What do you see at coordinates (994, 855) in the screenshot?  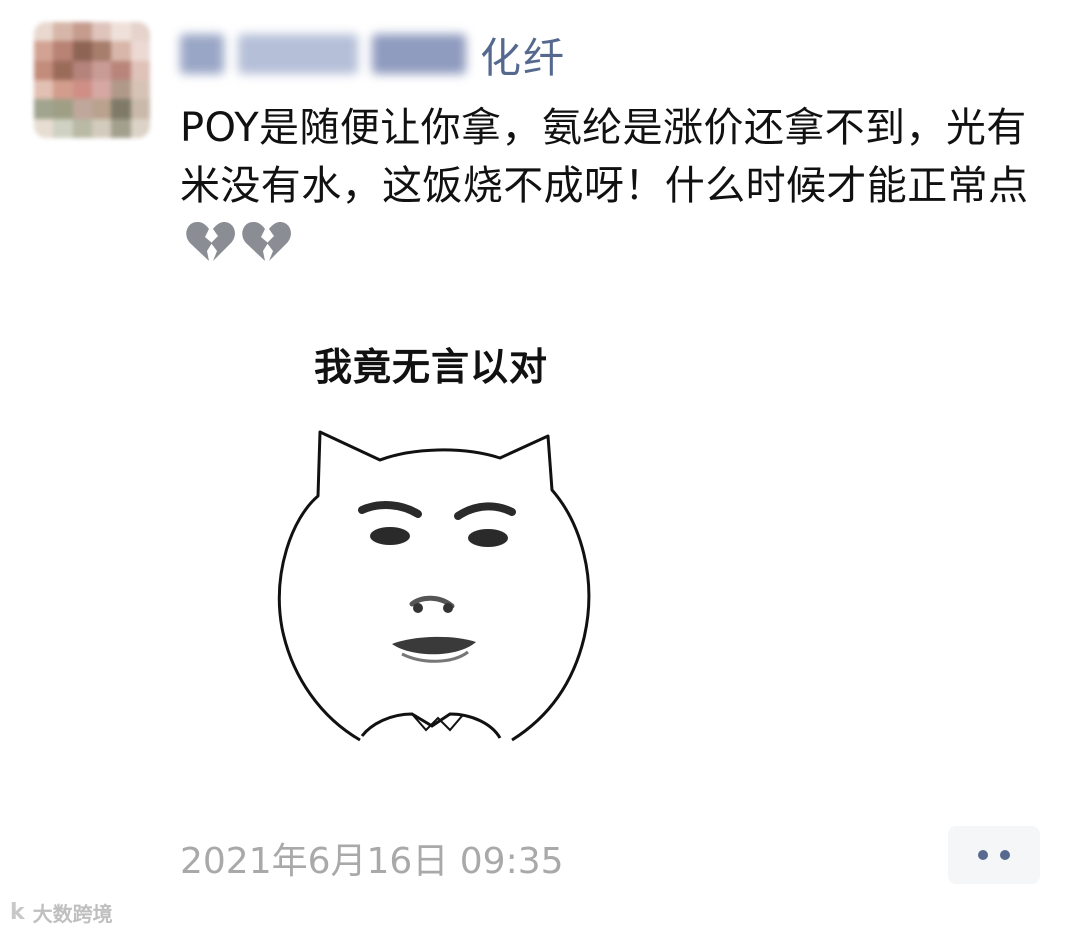 I see `more-actions-button` at bounding box center [994, 855].